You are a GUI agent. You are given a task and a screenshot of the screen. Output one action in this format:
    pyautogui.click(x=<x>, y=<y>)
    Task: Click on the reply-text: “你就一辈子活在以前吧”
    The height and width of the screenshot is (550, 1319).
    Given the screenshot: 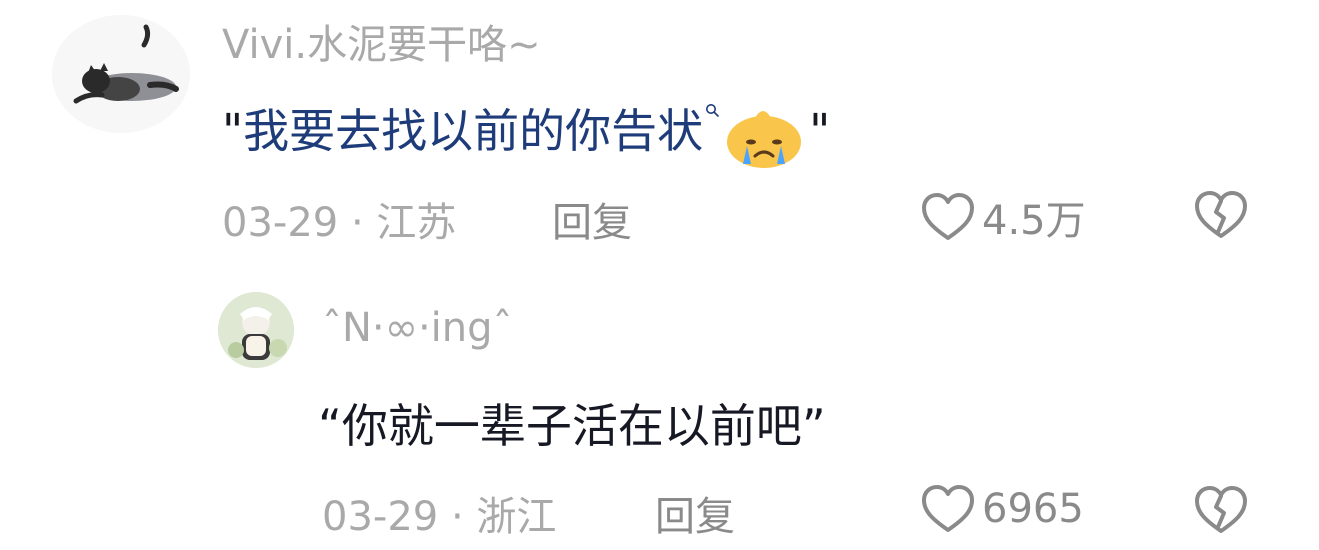 What is the action you would take?
    pyautogui.click(x=572, y=426)
    